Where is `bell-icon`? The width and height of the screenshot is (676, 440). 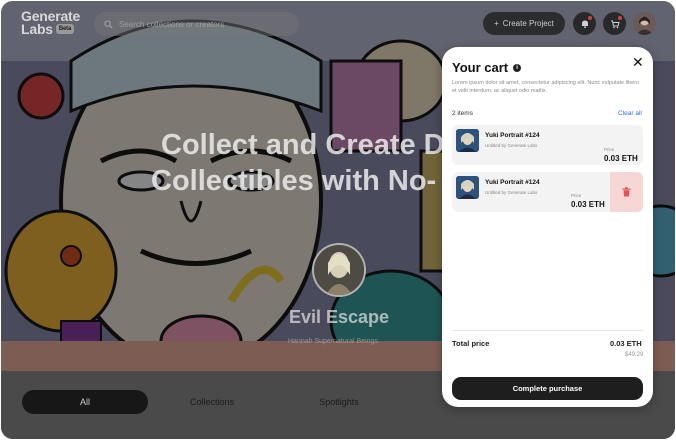 bell-icon is located at coordinates (584, 24).